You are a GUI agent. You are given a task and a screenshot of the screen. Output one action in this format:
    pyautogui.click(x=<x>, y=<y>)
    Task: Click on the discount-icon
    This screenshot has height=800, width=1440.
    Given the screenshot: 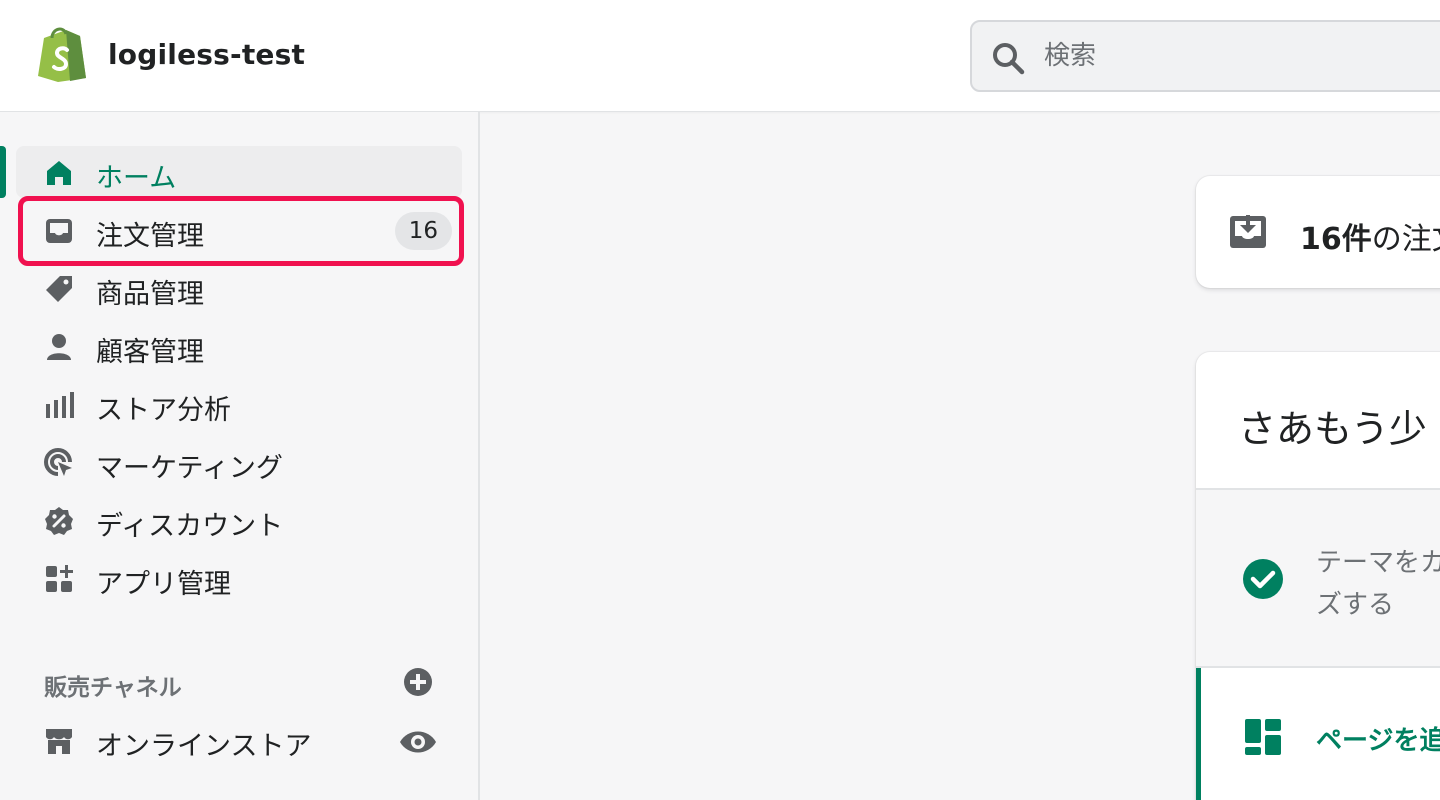 What is the action you would take?
    pyautogui.click(x=59, y=521)
    